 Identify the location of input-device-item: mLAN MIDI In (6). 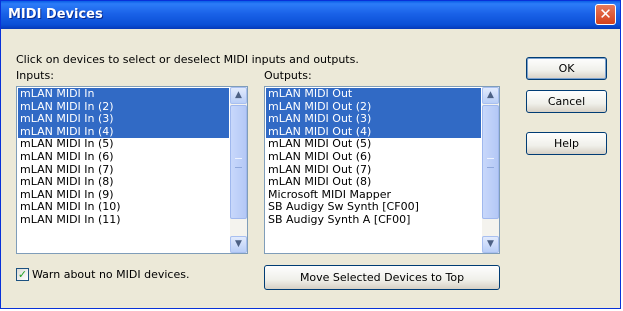
(123, 157).